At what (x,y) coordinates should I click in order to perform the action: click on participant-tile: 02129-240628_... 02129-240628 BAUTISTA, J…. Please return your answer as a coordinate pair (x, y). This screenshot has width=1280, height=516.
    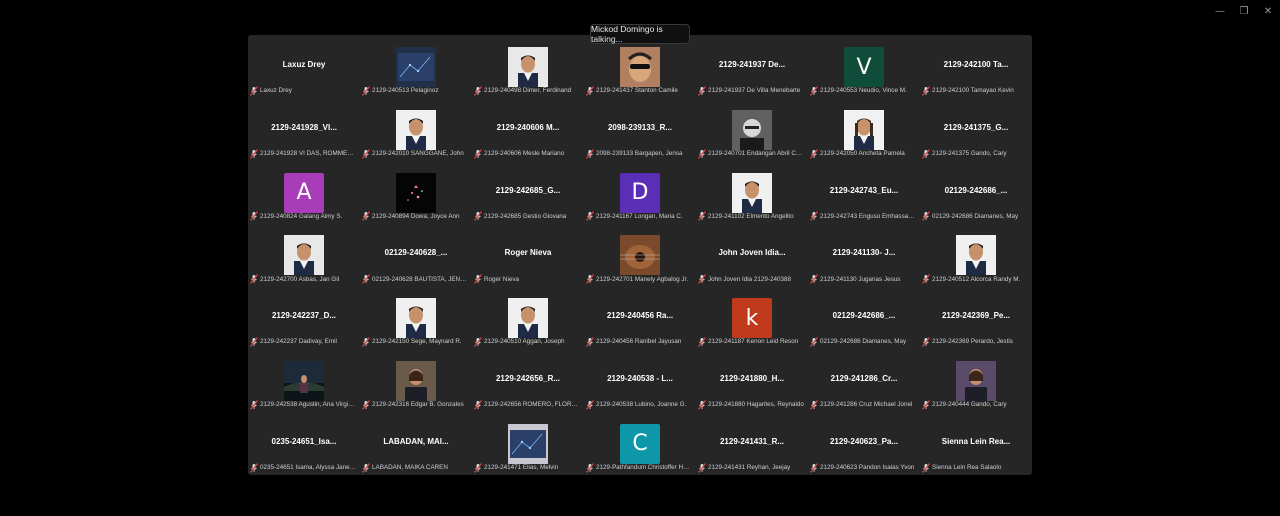
    Looking at the image, I should click on (416, 254).